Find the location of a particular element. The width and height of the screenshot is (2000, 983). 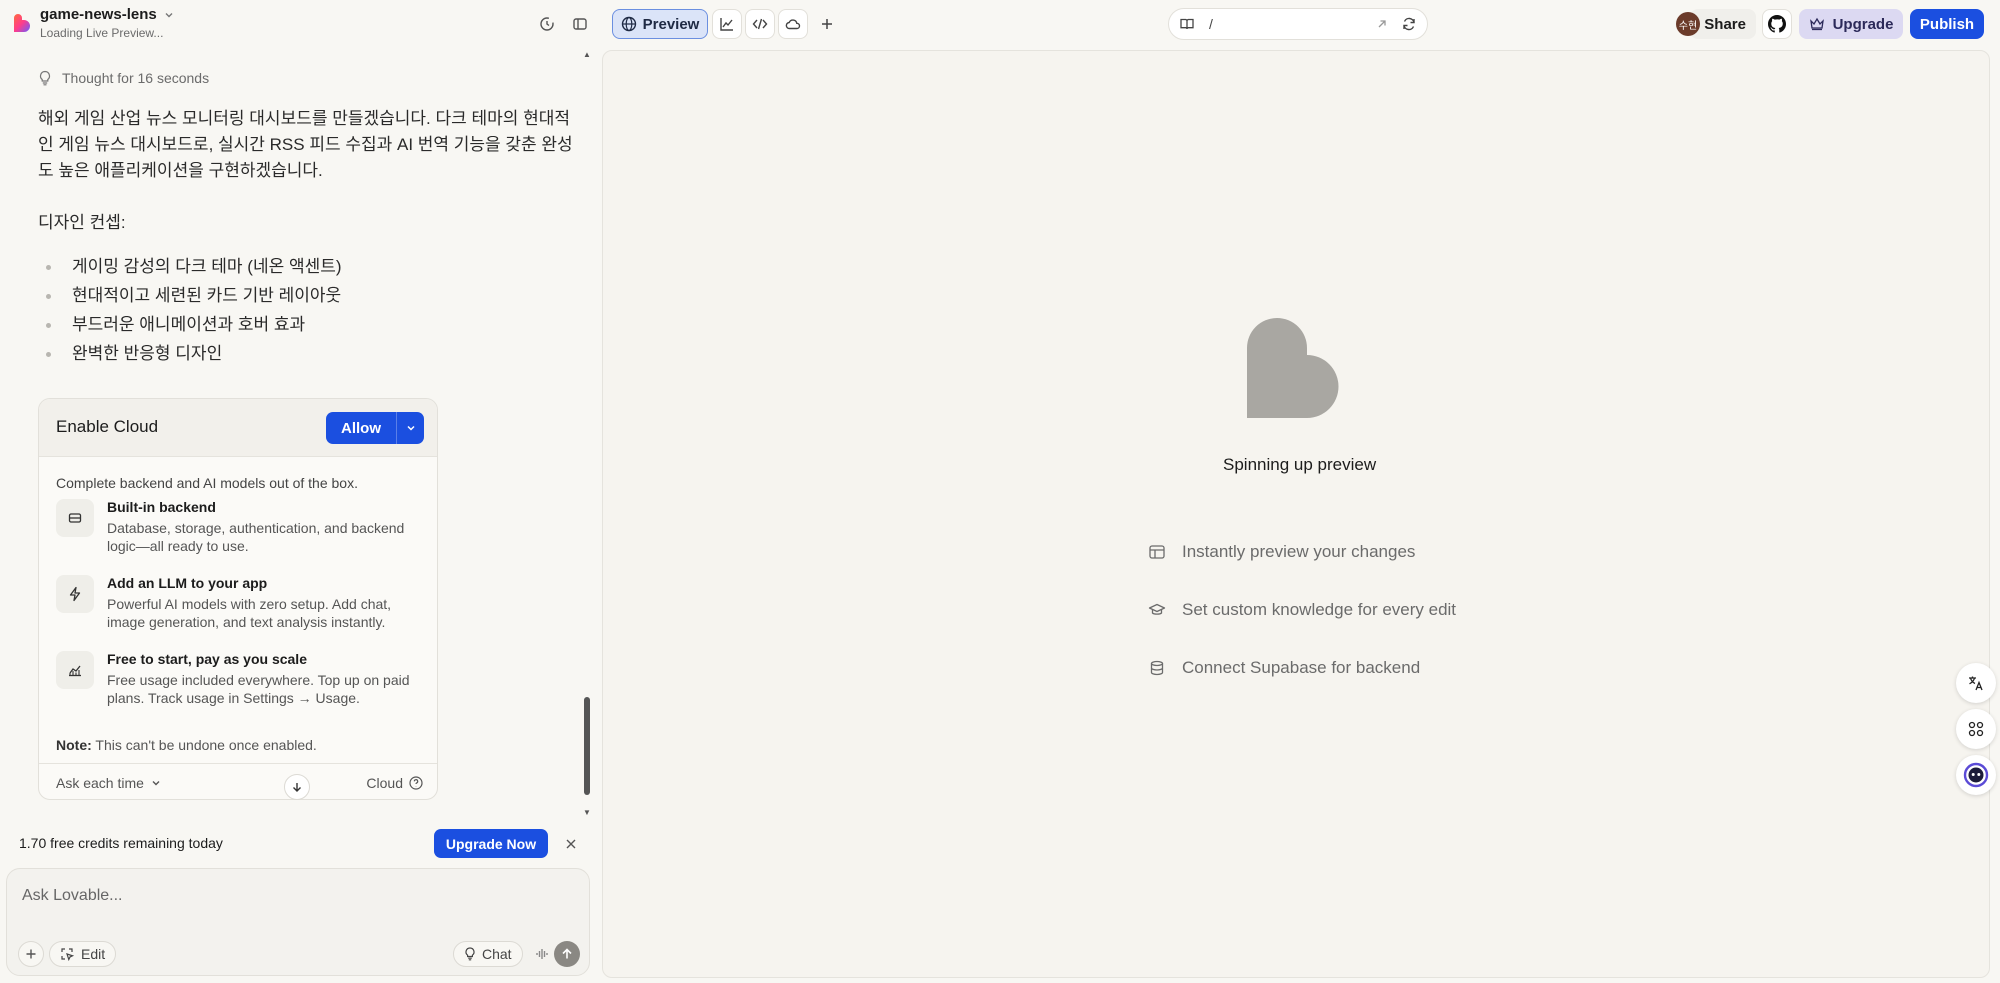

scroll-to-bottom-button is located at coordinates (297, 787).